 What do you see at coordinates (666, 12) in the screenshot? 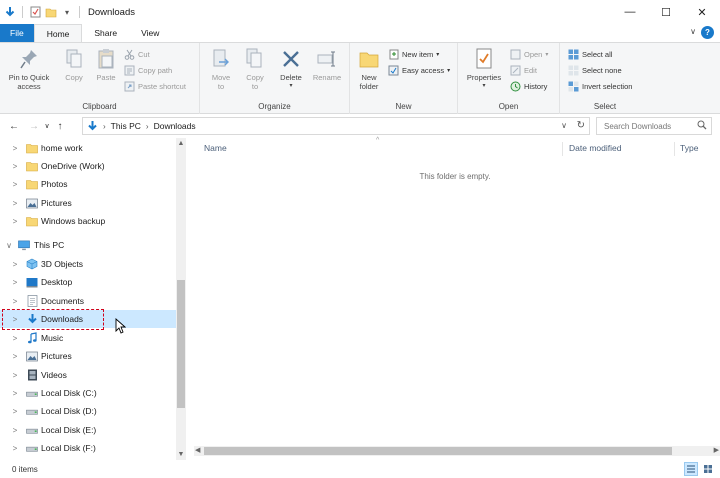
I see `maximize-button: ☐` at bounding box center [666, 12].